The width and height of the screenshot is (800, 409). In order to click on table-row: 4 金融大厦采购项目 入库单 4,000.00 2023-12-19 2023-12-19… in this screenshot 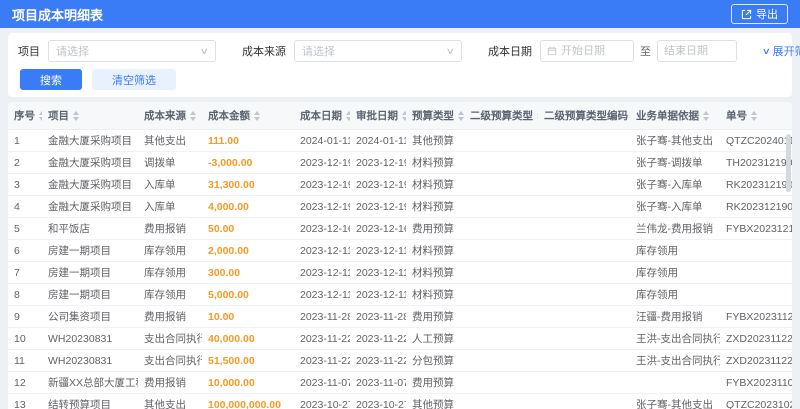, I will do `click(400, 206)`.